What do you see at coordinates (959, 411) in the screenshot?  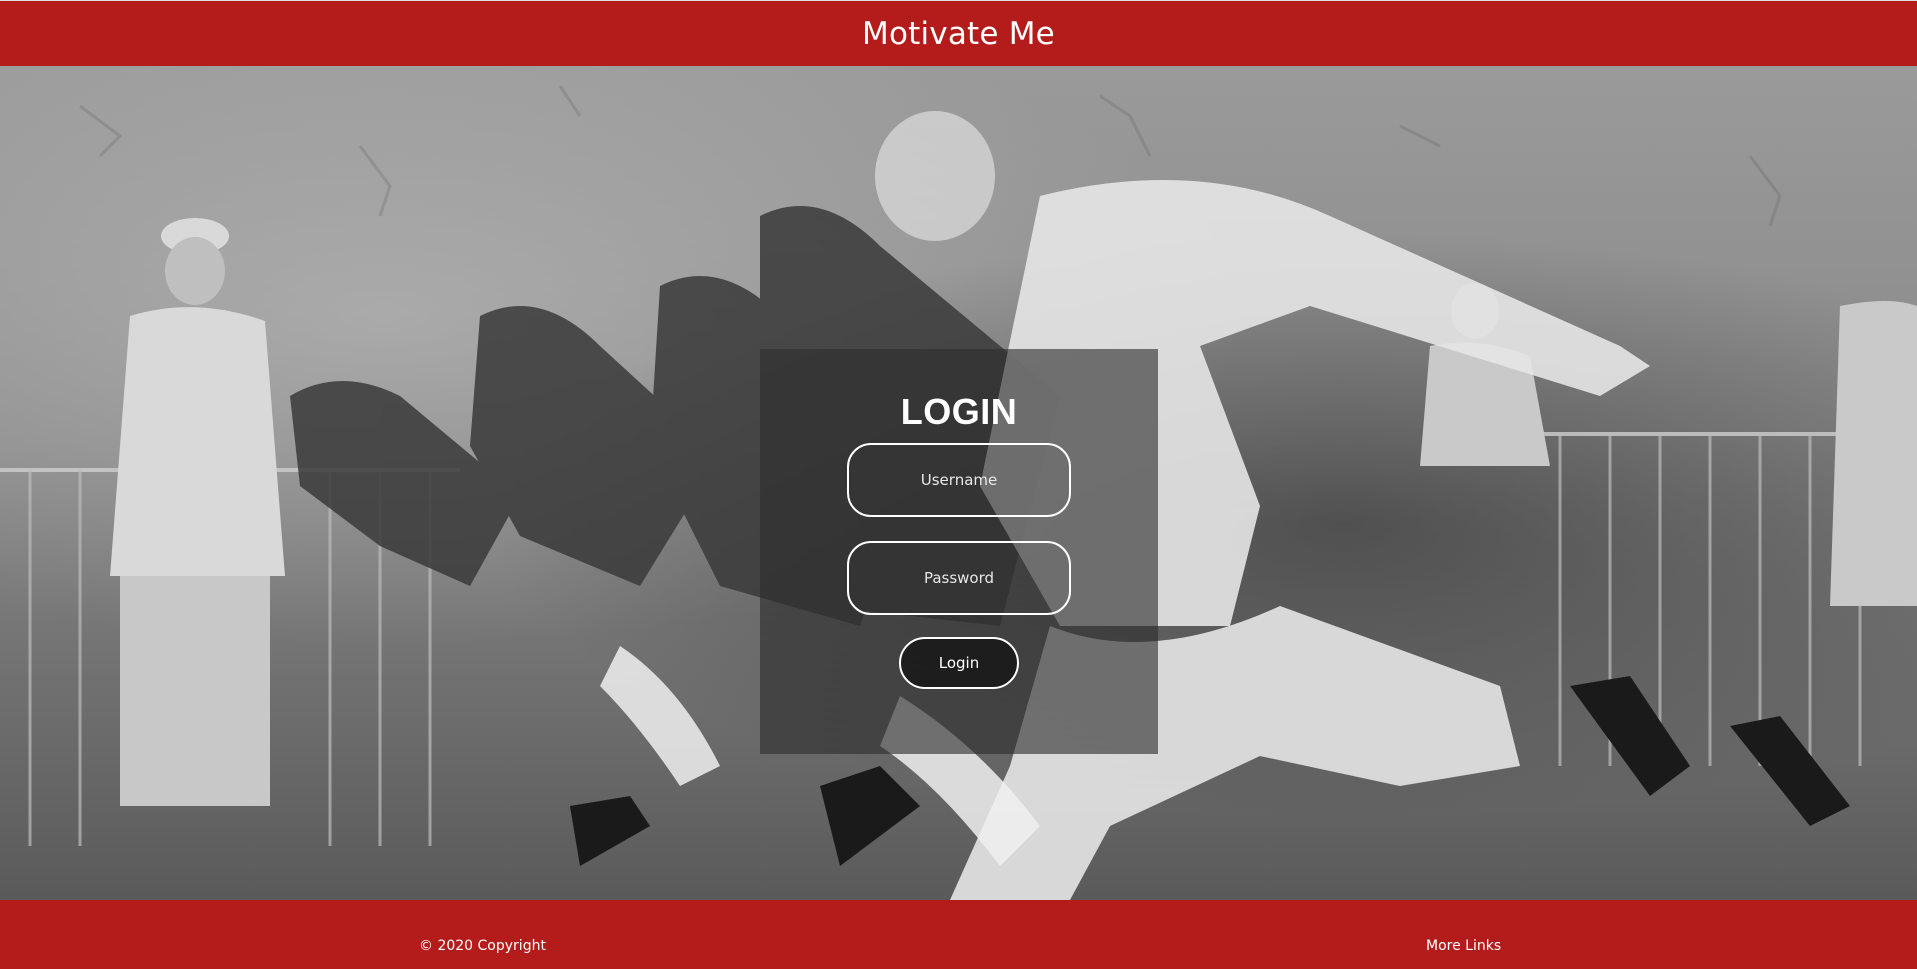 I see `login-title: LOGIN` at bounding box center [959, 411].